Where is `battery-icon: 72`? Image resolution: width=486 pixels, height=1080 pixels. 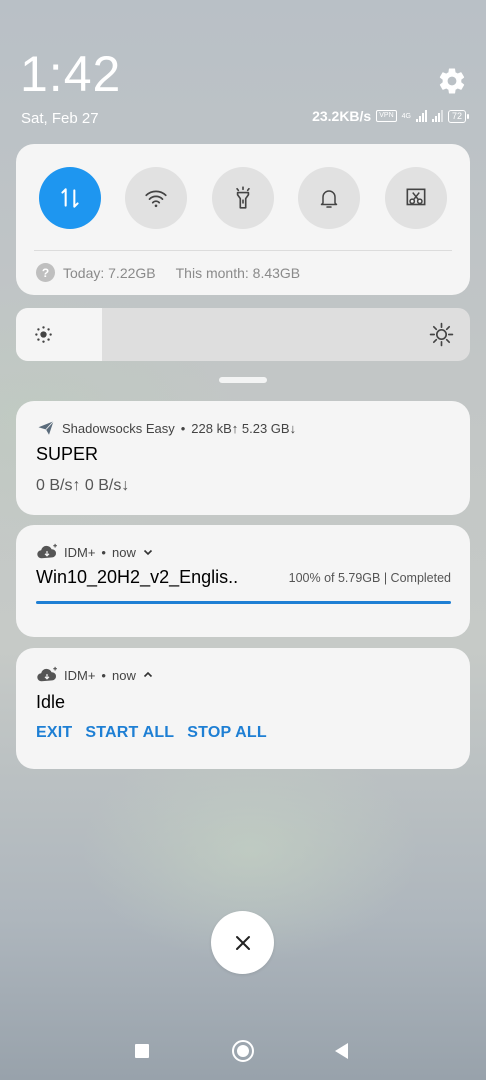 battery-icon: 72 is located at coordinates (458, 116).